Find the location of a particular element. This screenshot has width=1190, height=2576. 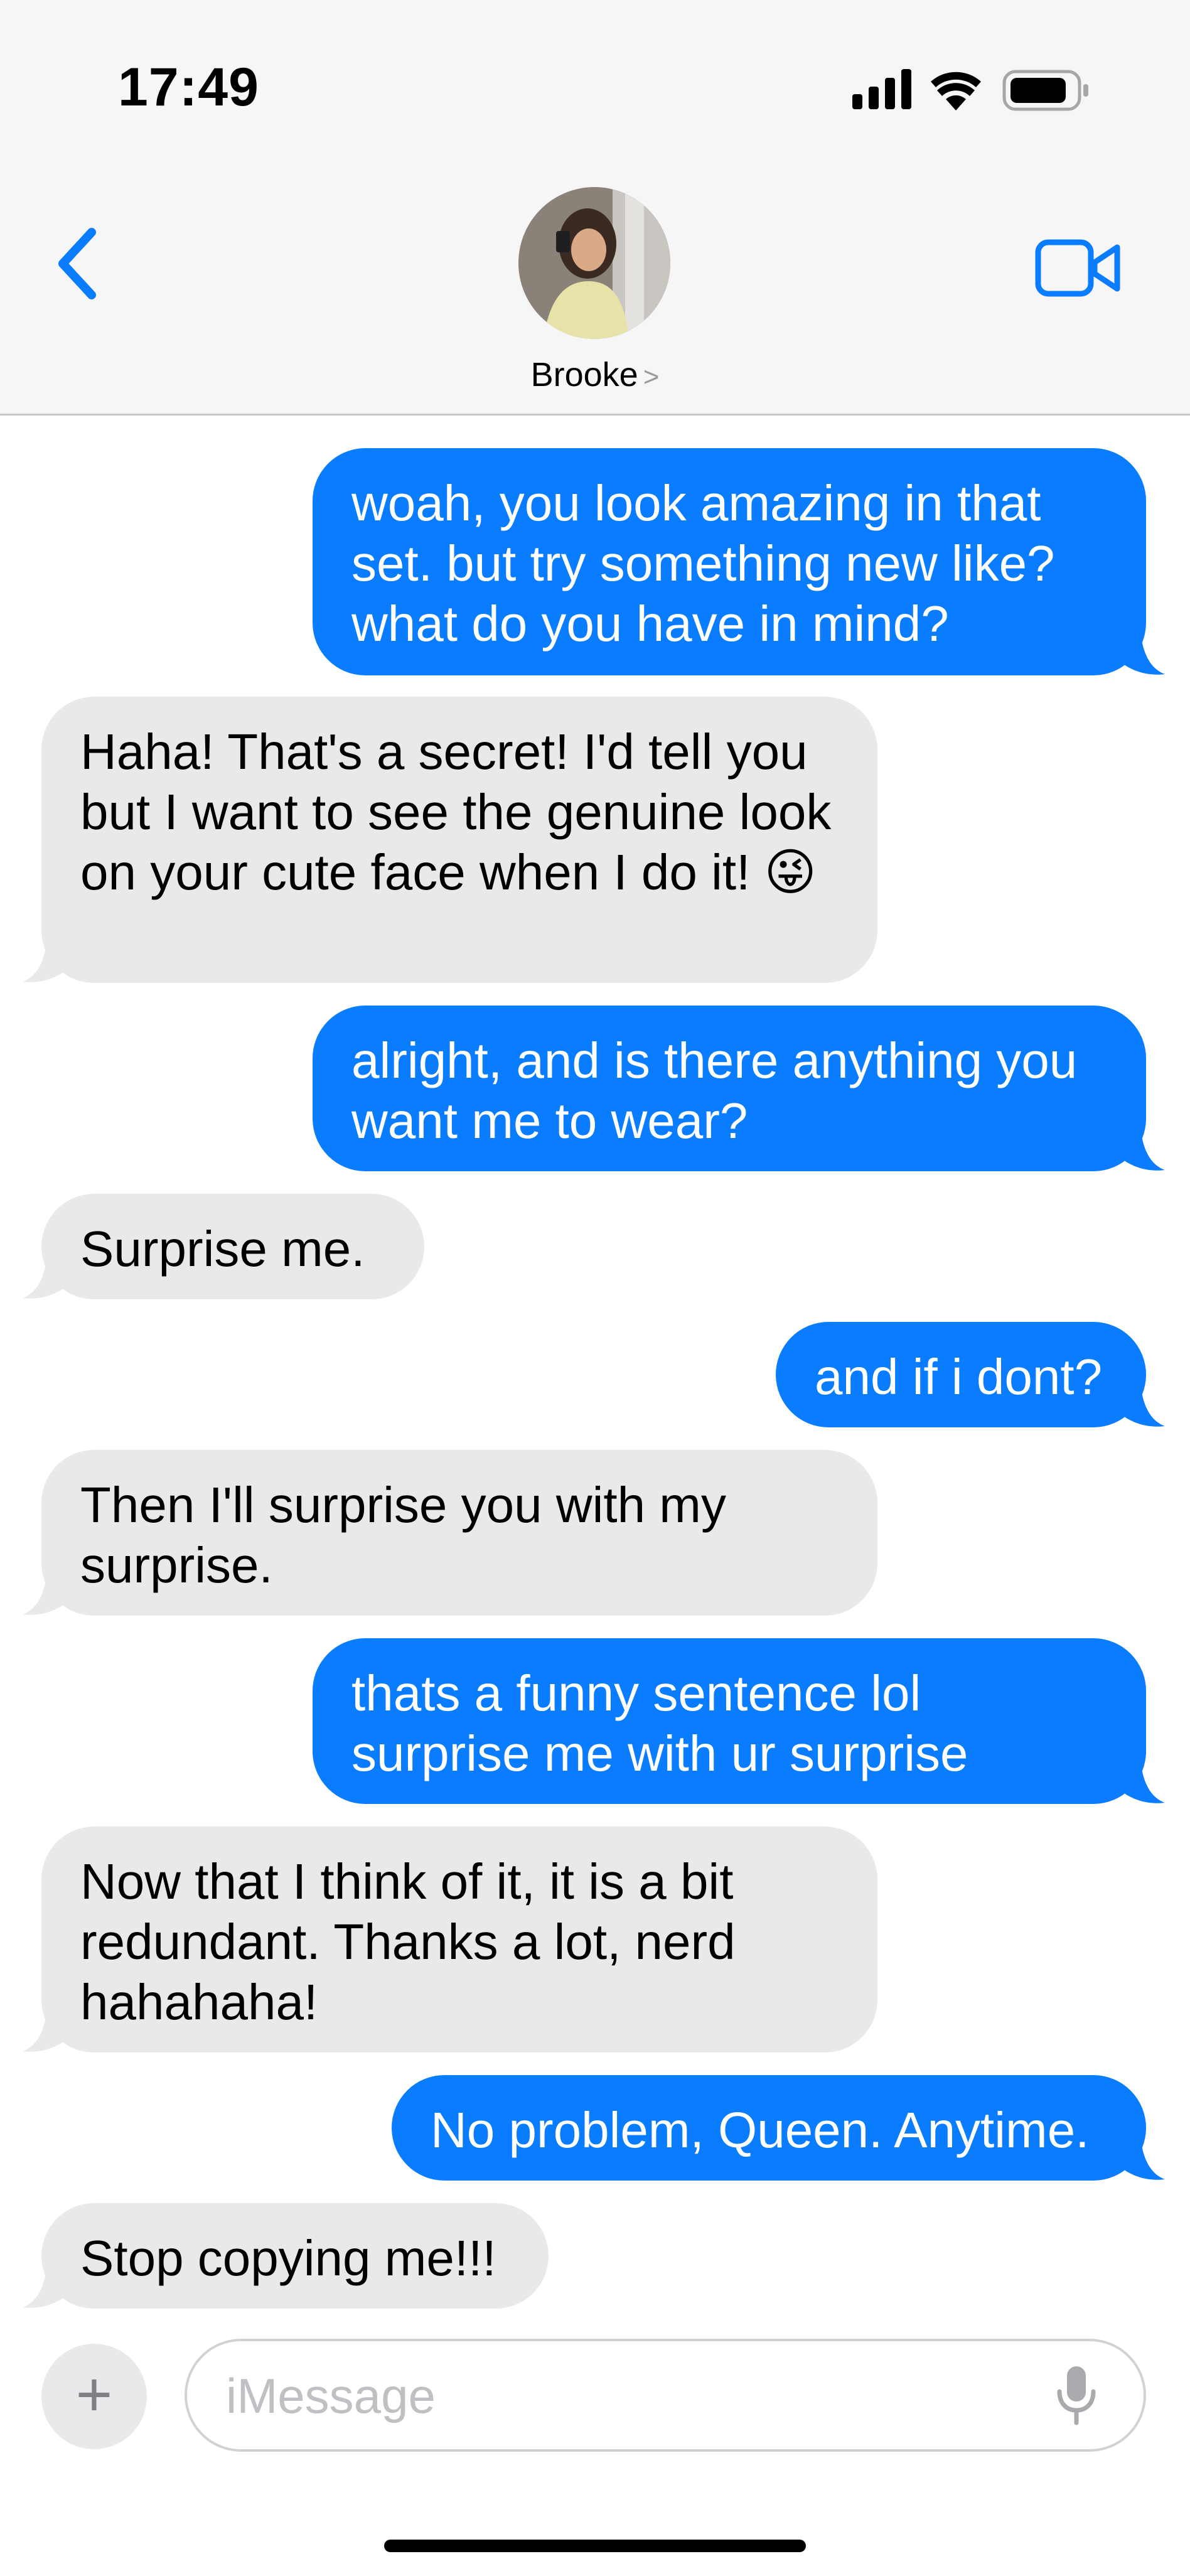

chevron-left-icon is located at coordinates (78, 264).